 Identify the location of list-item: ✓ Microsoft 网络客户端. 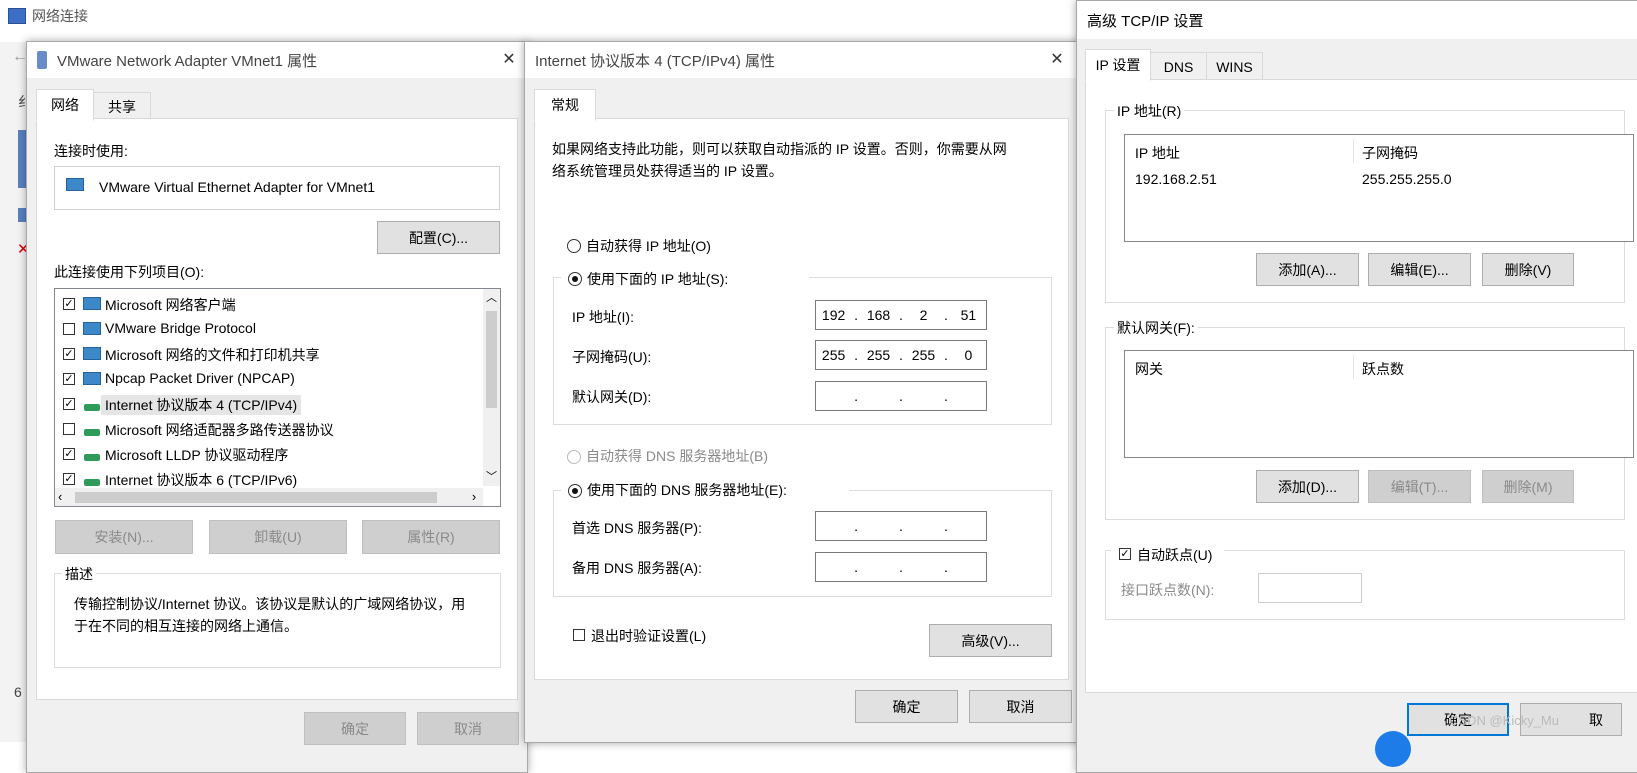
(263, 304).